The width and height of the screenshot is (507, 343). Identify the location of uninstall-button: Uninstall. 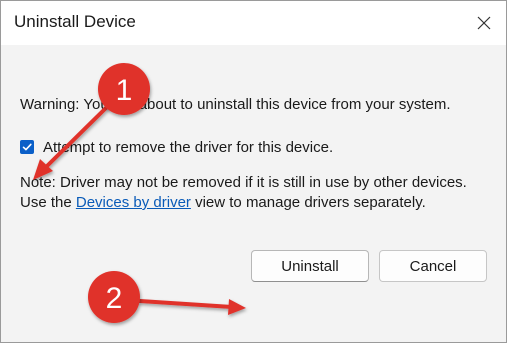
(310, 266).